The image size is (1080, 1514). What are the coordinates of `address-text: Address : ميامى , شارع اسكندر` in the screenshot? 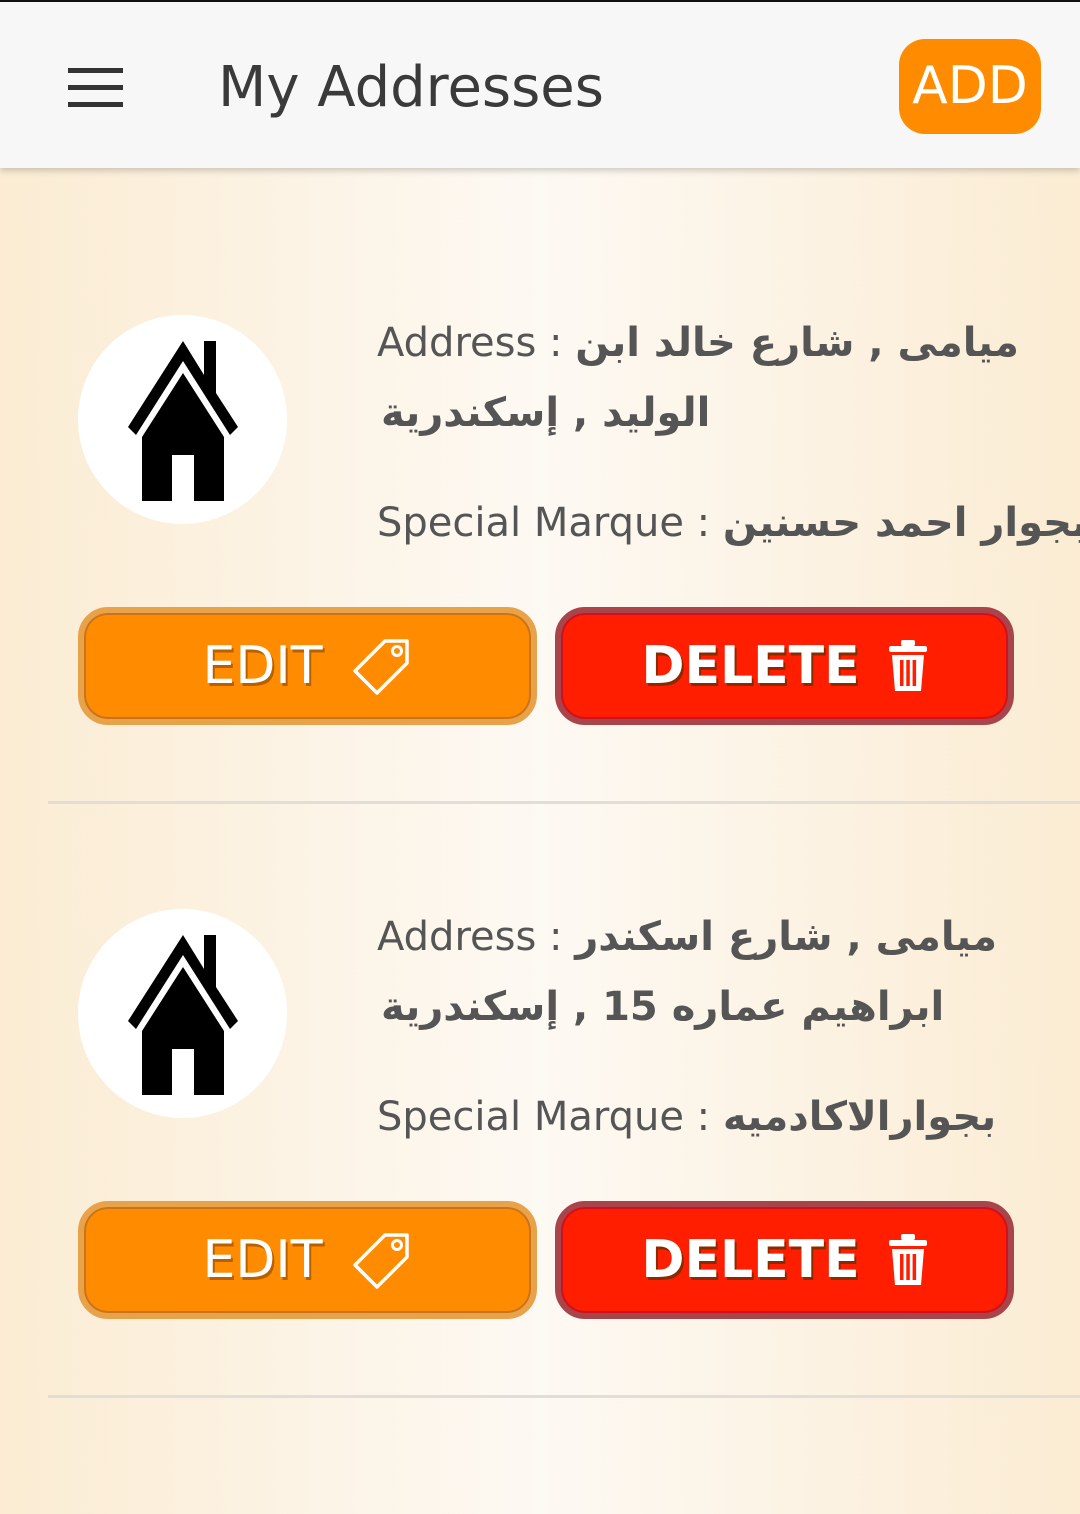 It's located at (707, 937).